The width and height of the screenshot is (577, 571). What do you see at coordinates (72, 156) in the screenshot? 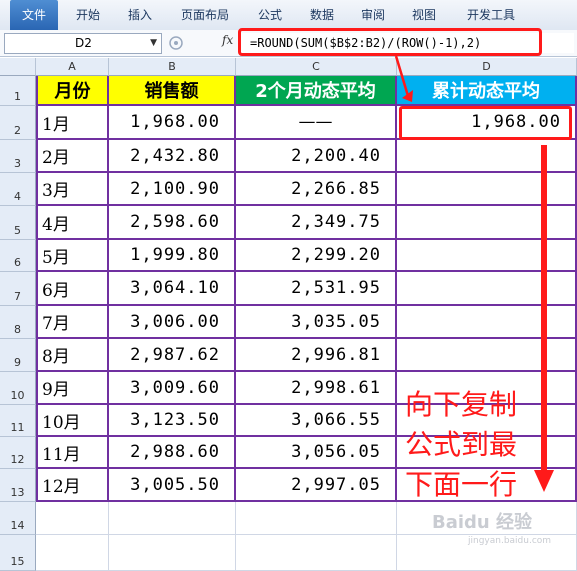
I see `cell-month: 2月` at bounding box center [72, 156].